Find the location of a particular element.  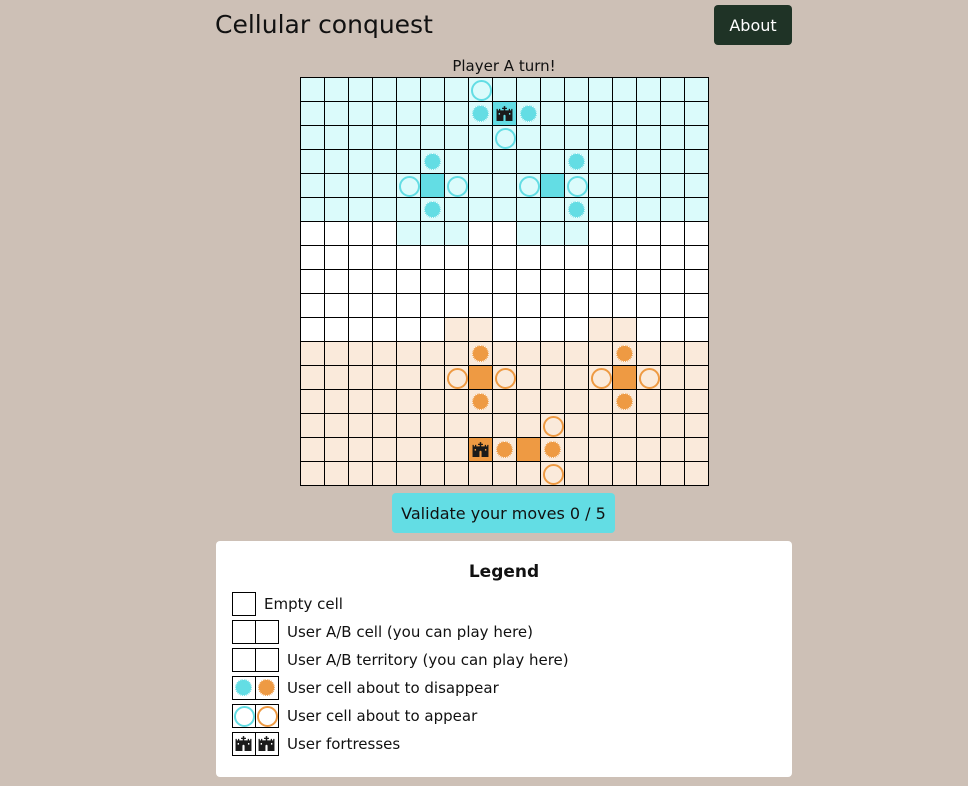

board-cell-b-disappear is located at coordinates (481, 402).